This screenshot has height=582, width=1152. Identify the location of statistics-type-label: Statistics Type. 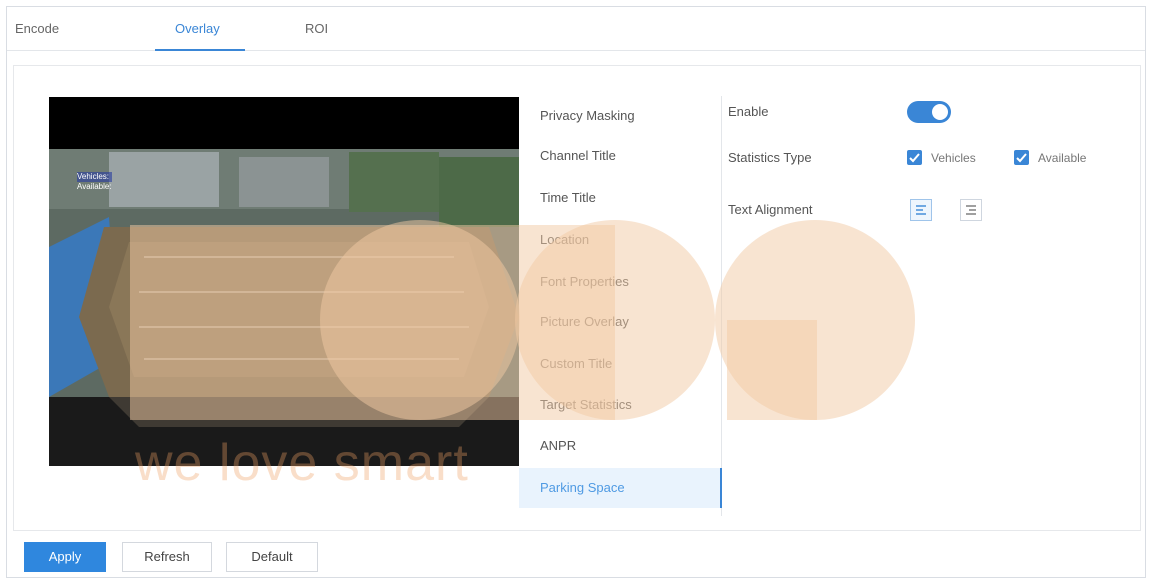
(770, 157).